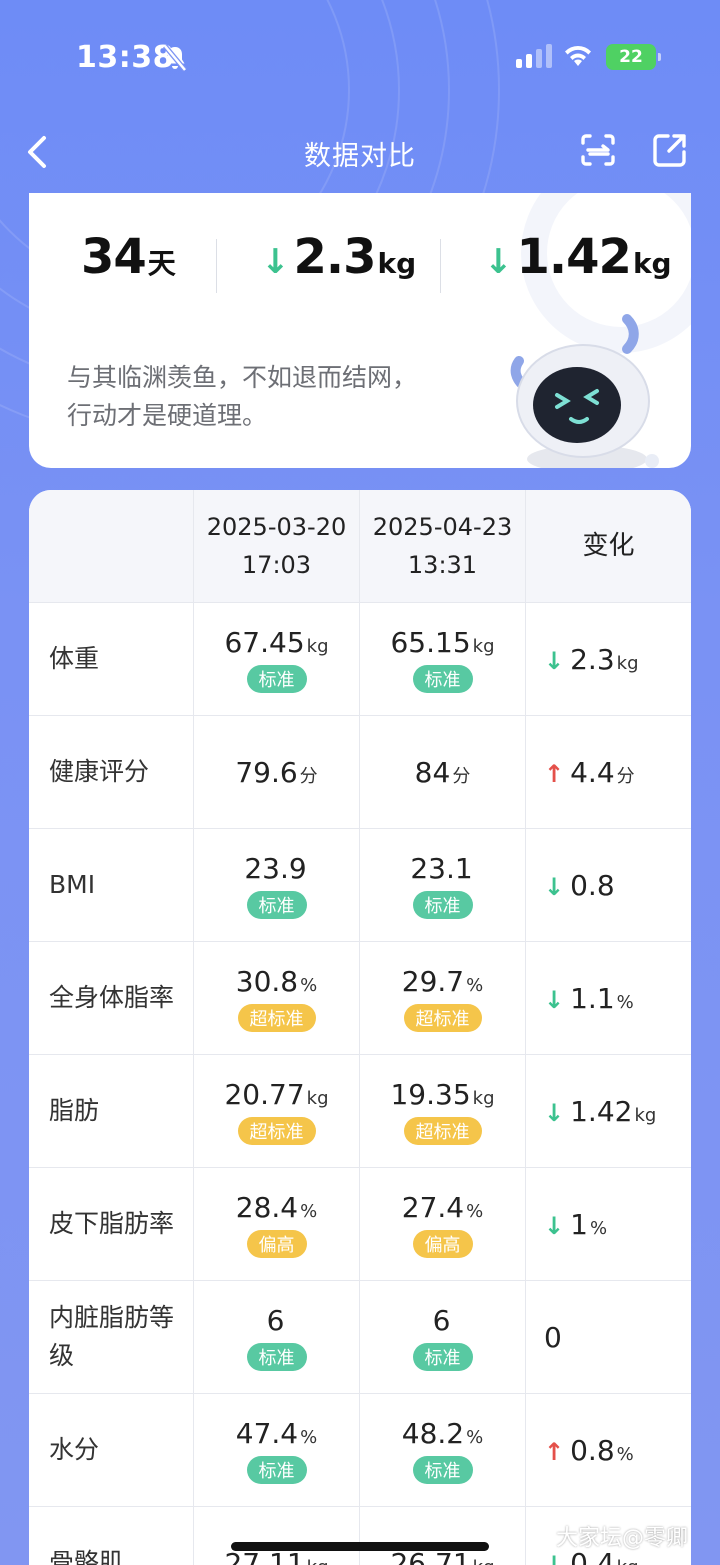  What do you see at coordinates (360, 1546) in the screenshot?
I see `home-indicator` at bounding box center [360, 1546].